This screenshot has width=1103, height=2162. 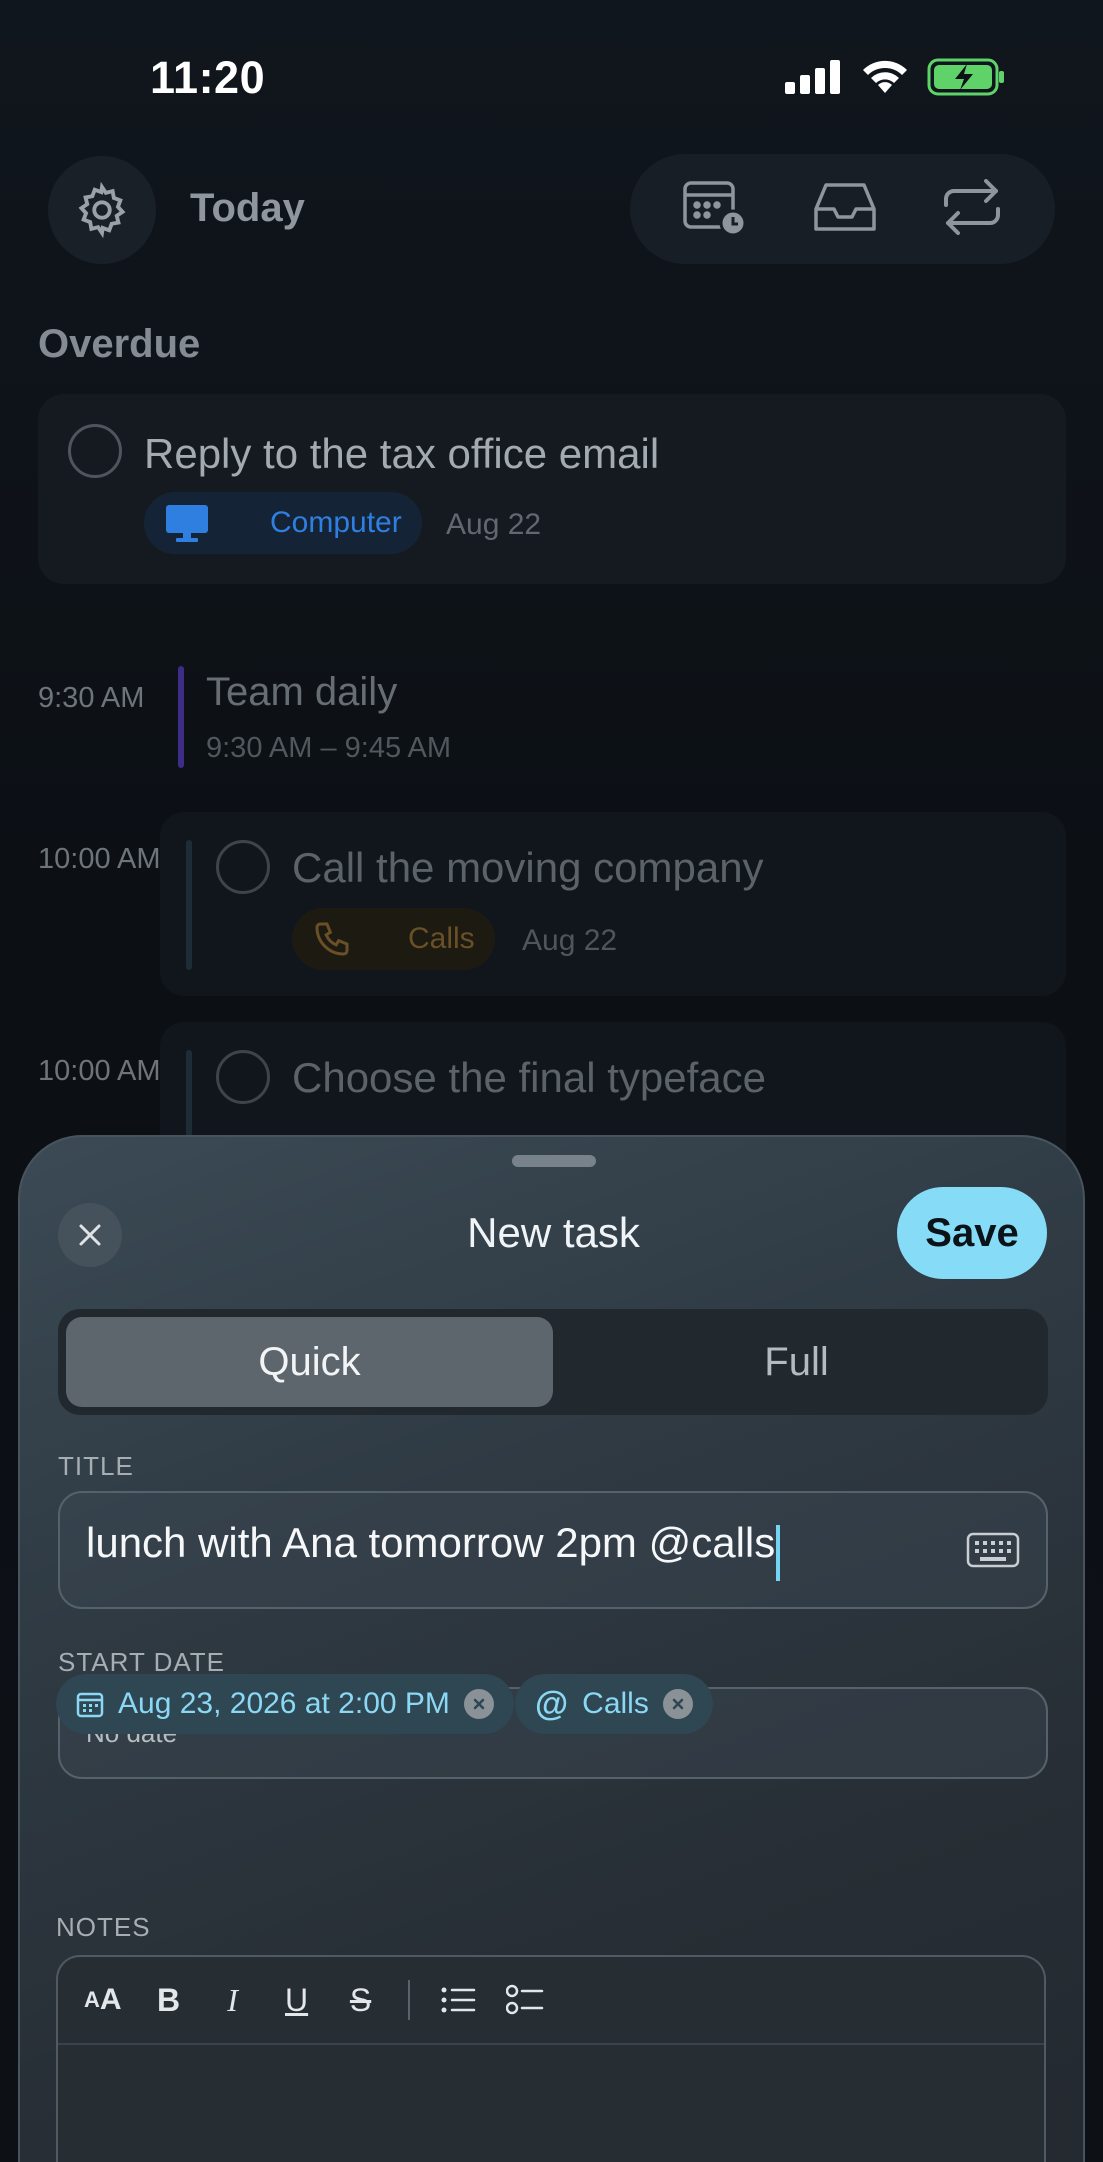 What do you see at coordinates (189, 905) in the screenshot?
I see `task-color-bar` at bounding box center [189, 905].